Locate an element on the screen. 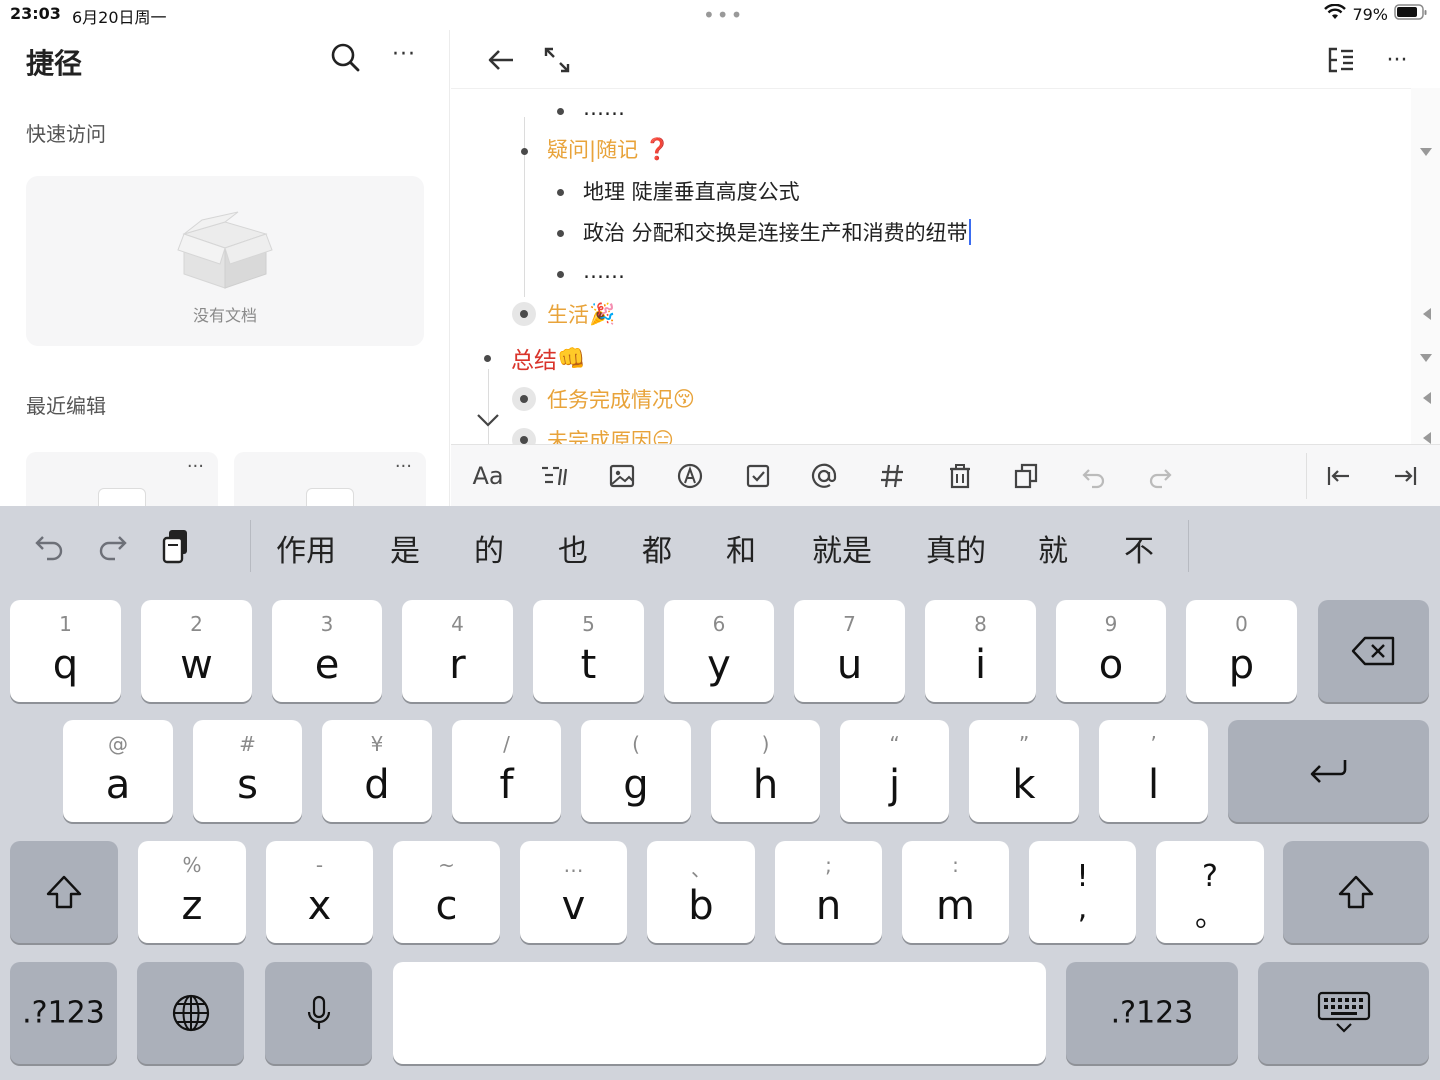  pen-icon is located at coordinates (690, 476).